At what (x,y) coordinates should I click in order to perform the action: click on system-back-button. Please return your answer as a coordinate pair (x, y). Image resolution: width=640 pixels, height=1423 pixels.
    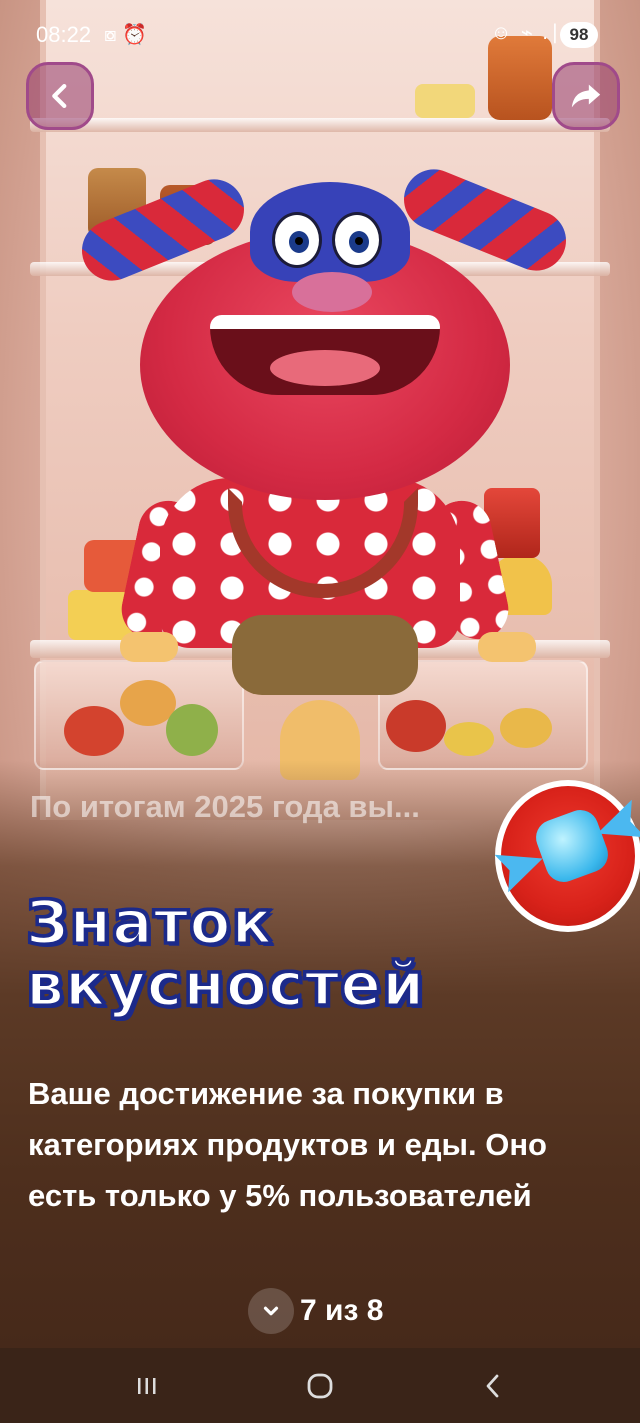
    Looking at the image, I should click on (493, 1386).